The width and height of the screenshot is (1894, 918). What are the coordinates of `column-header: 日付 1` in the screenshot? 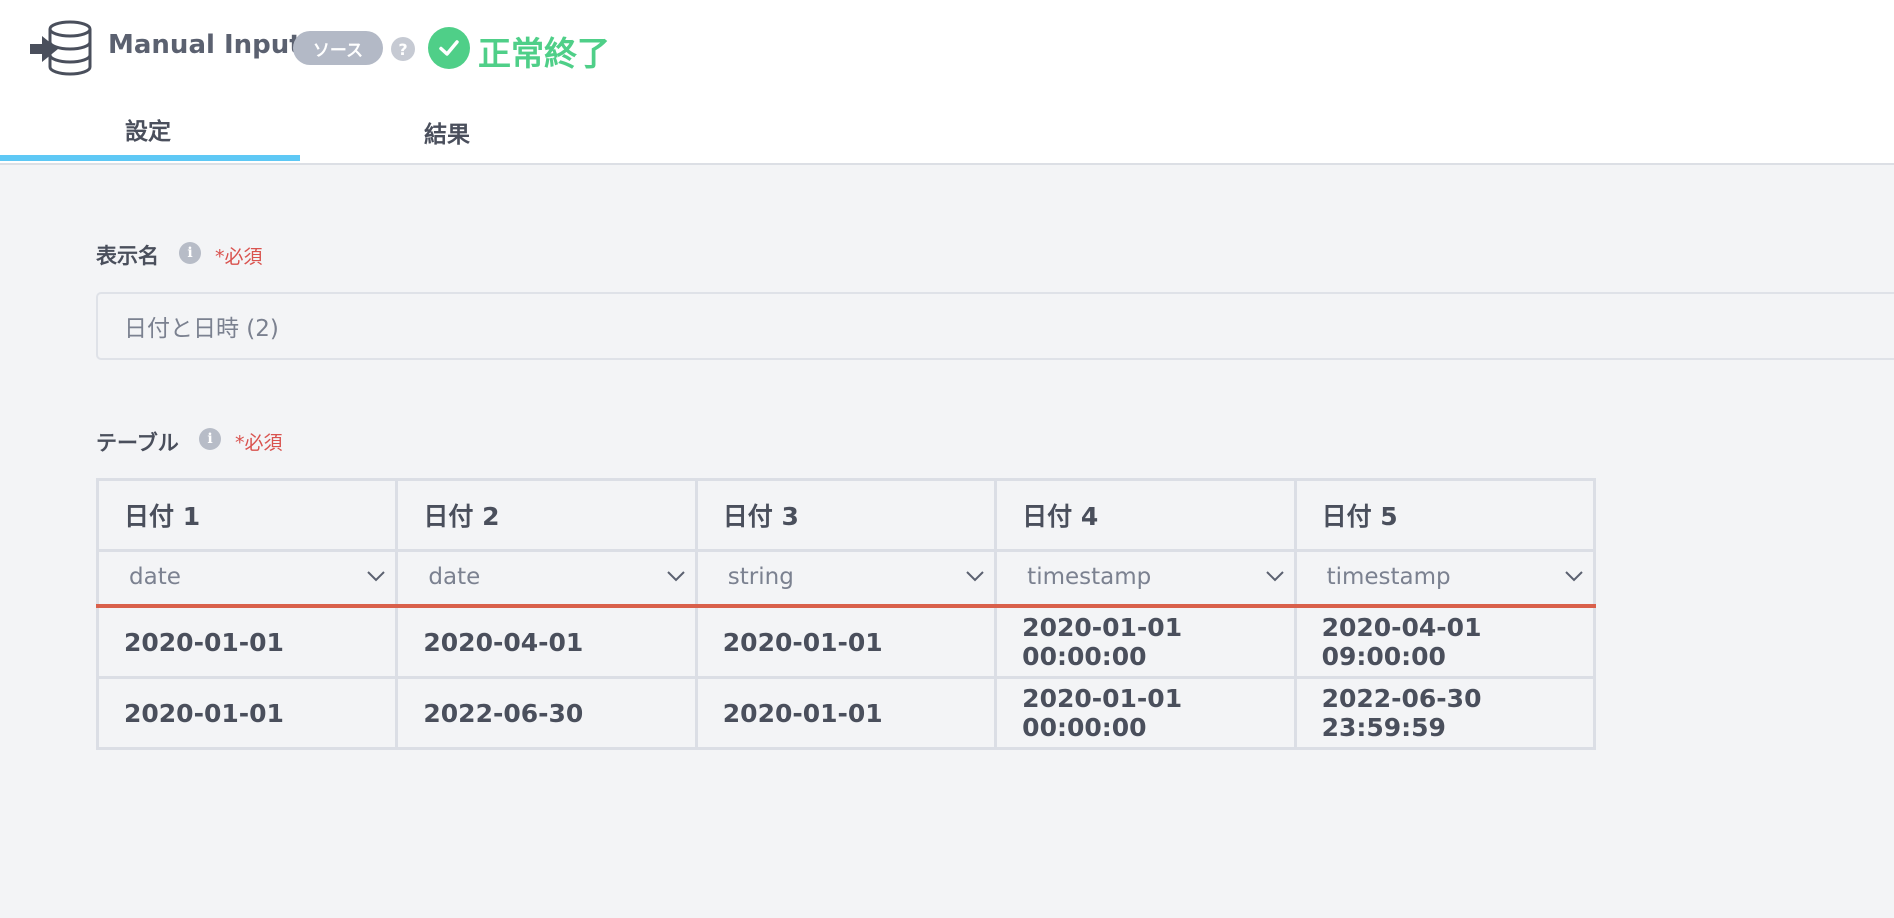 It's located at (247, 515).